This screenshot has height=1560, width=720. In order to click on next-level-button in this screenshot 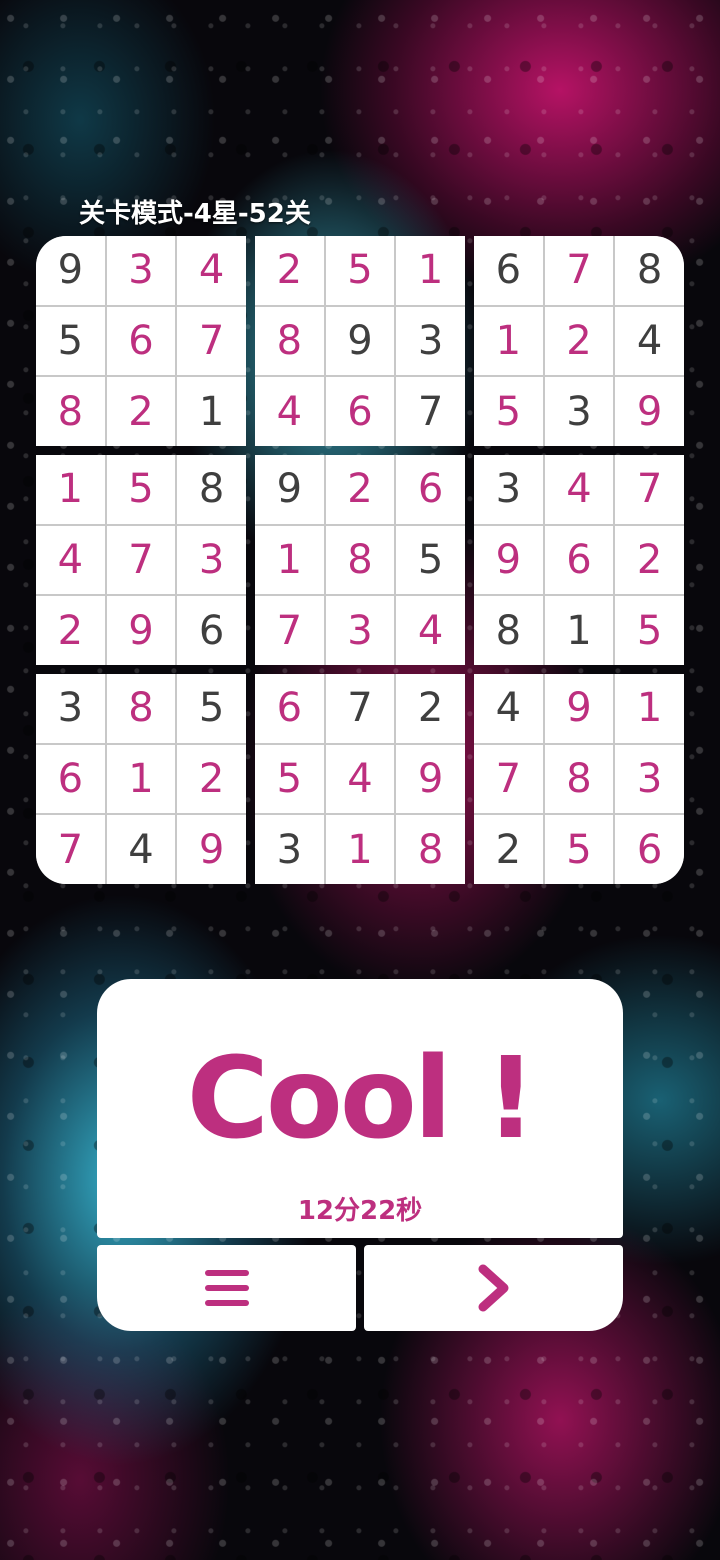, I will do `click(493, 1288)`.